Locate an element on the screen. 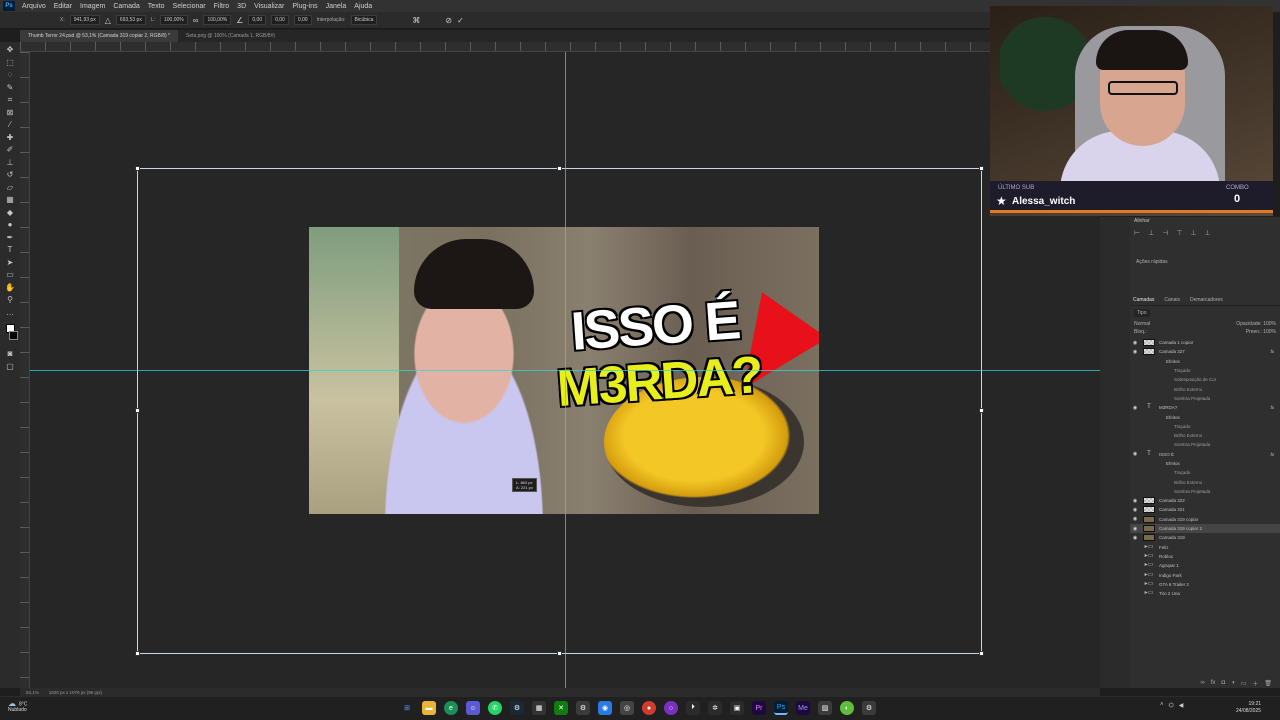 The height and width of the screenshot is (720, 1280). move-tool-icon: ✥ is located at coordinates (10, 49).